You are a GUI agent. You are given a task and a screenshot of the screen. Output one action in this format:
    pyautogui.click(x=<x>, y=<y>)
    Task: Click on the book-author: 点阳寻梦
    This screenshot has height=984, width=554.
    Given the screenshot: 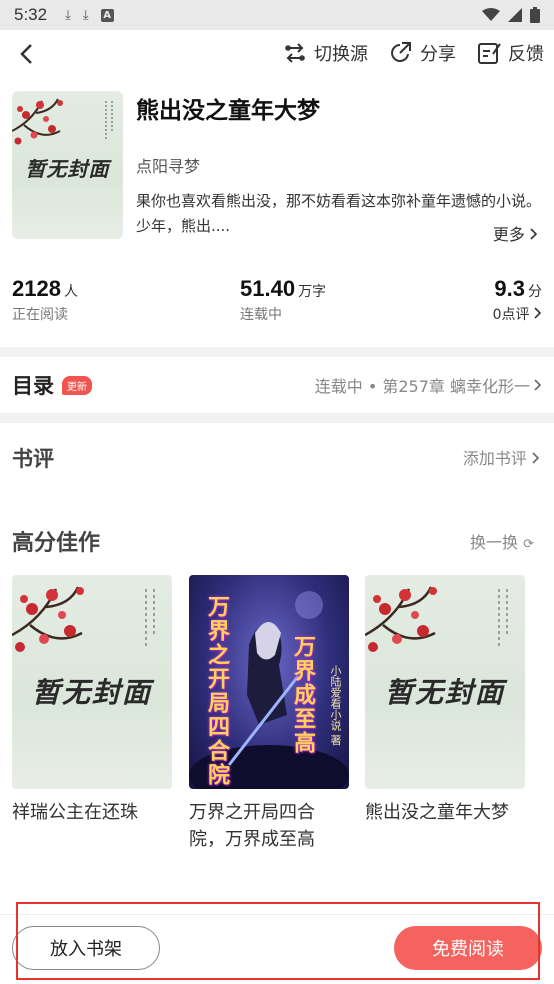 What is the action you would take?
    pyautogui.click(x=168, y=165)
    